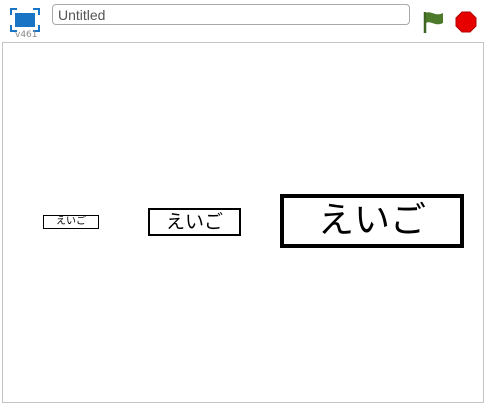  I want to click on player-toolbar: v461, so click(243, 21).